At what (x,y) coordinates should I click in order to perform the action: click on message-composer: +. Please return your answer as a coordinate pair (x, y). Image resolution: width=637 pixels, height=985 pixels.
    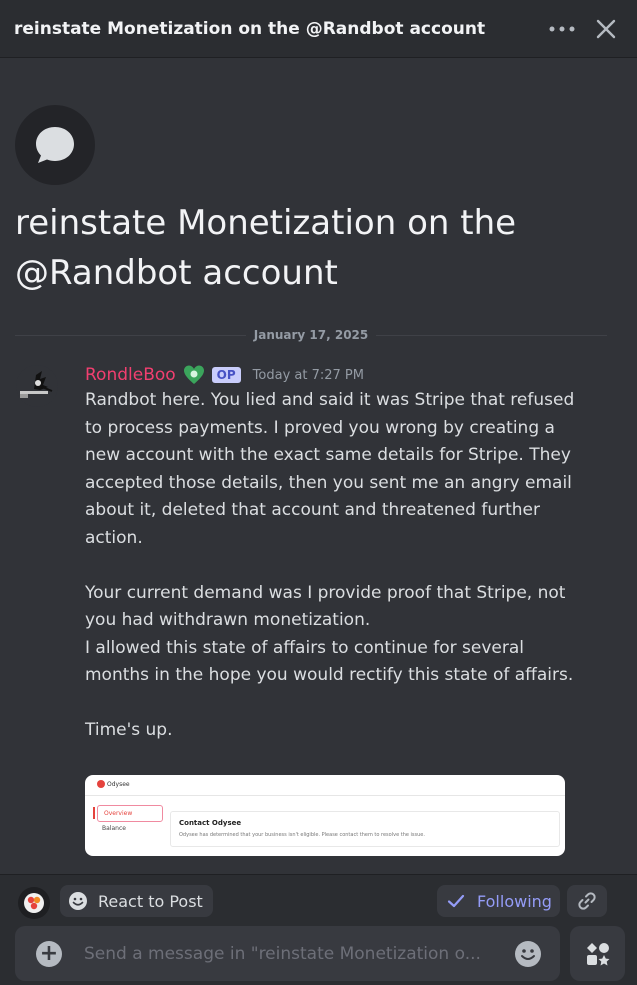
    Looking at the image, I should click on (287, 953).